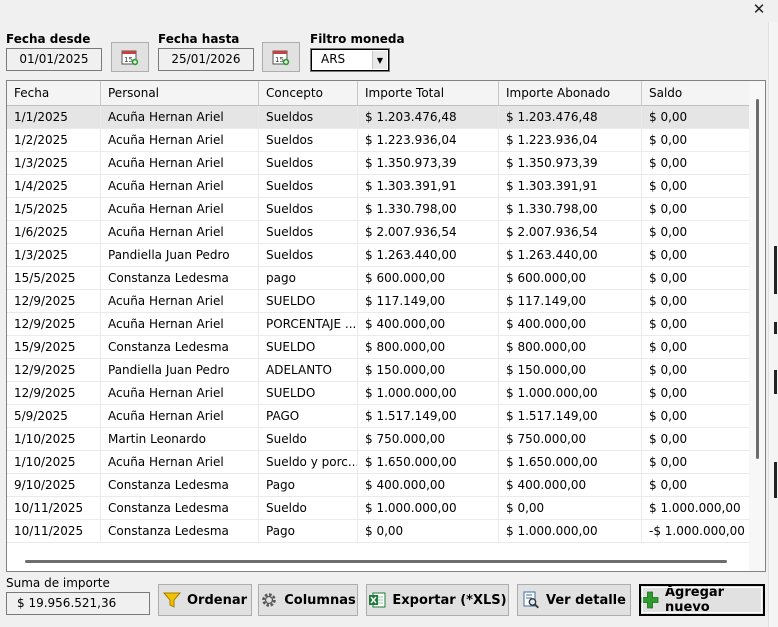  Describe the element at coordinates (199, 39) in the screenshot. I see `fecha-hasta-label: Fecha hasta` at that location.